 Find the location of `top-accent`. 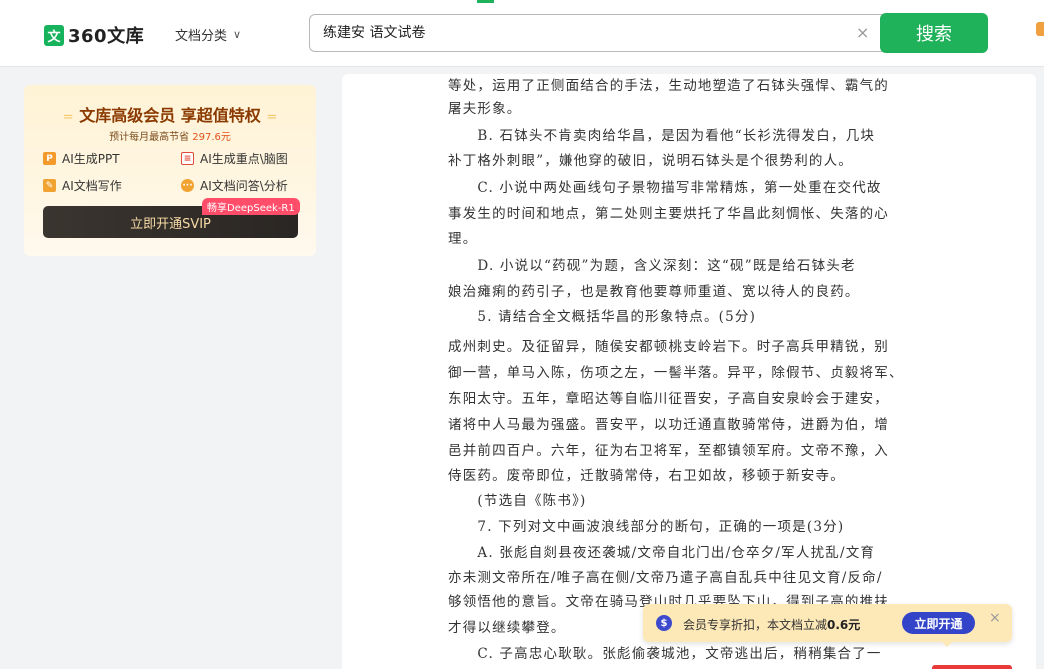

top-accent is located at coordinates (485, 1).